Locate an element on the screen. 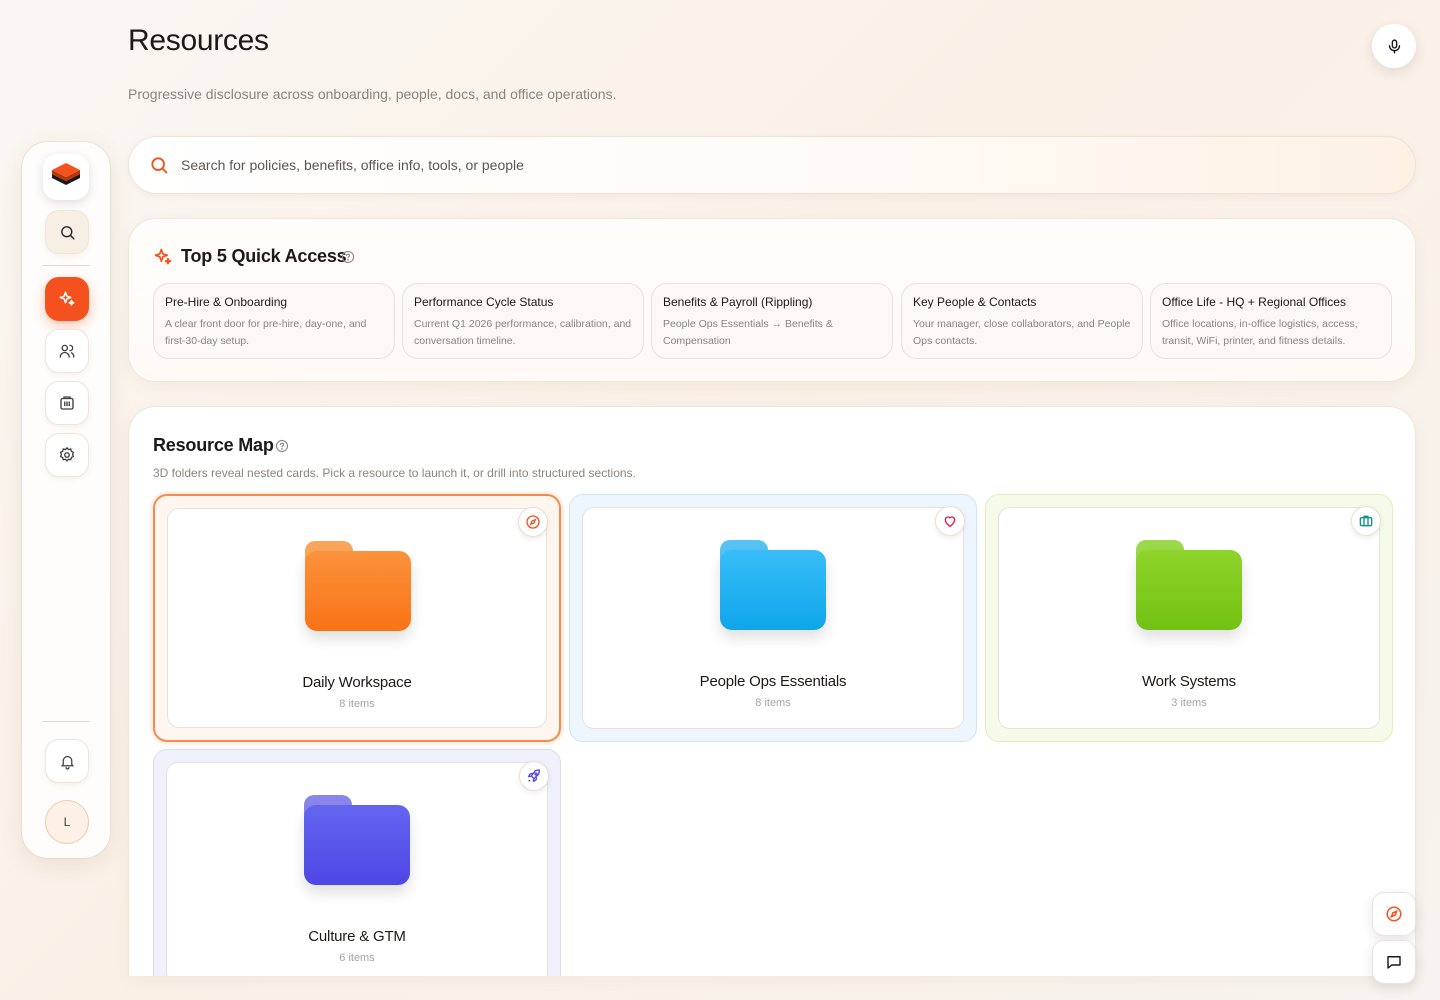 The height and width of the screenshot is (1000, 1440). user-avatar: L is located at coordinates (67, 822).